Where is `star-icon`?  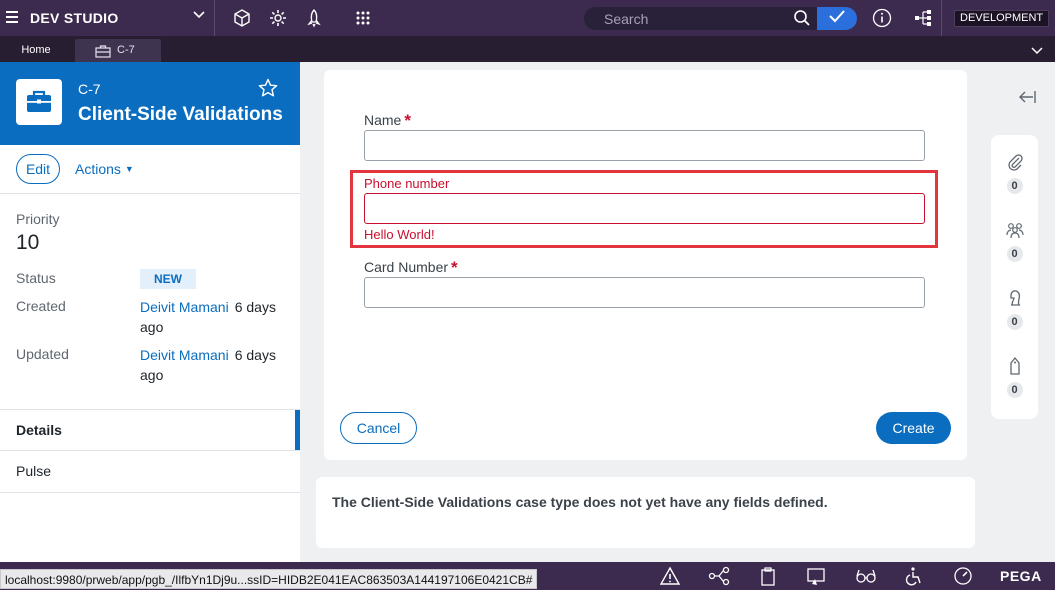
star-icon is located at coordinates (268, 90).